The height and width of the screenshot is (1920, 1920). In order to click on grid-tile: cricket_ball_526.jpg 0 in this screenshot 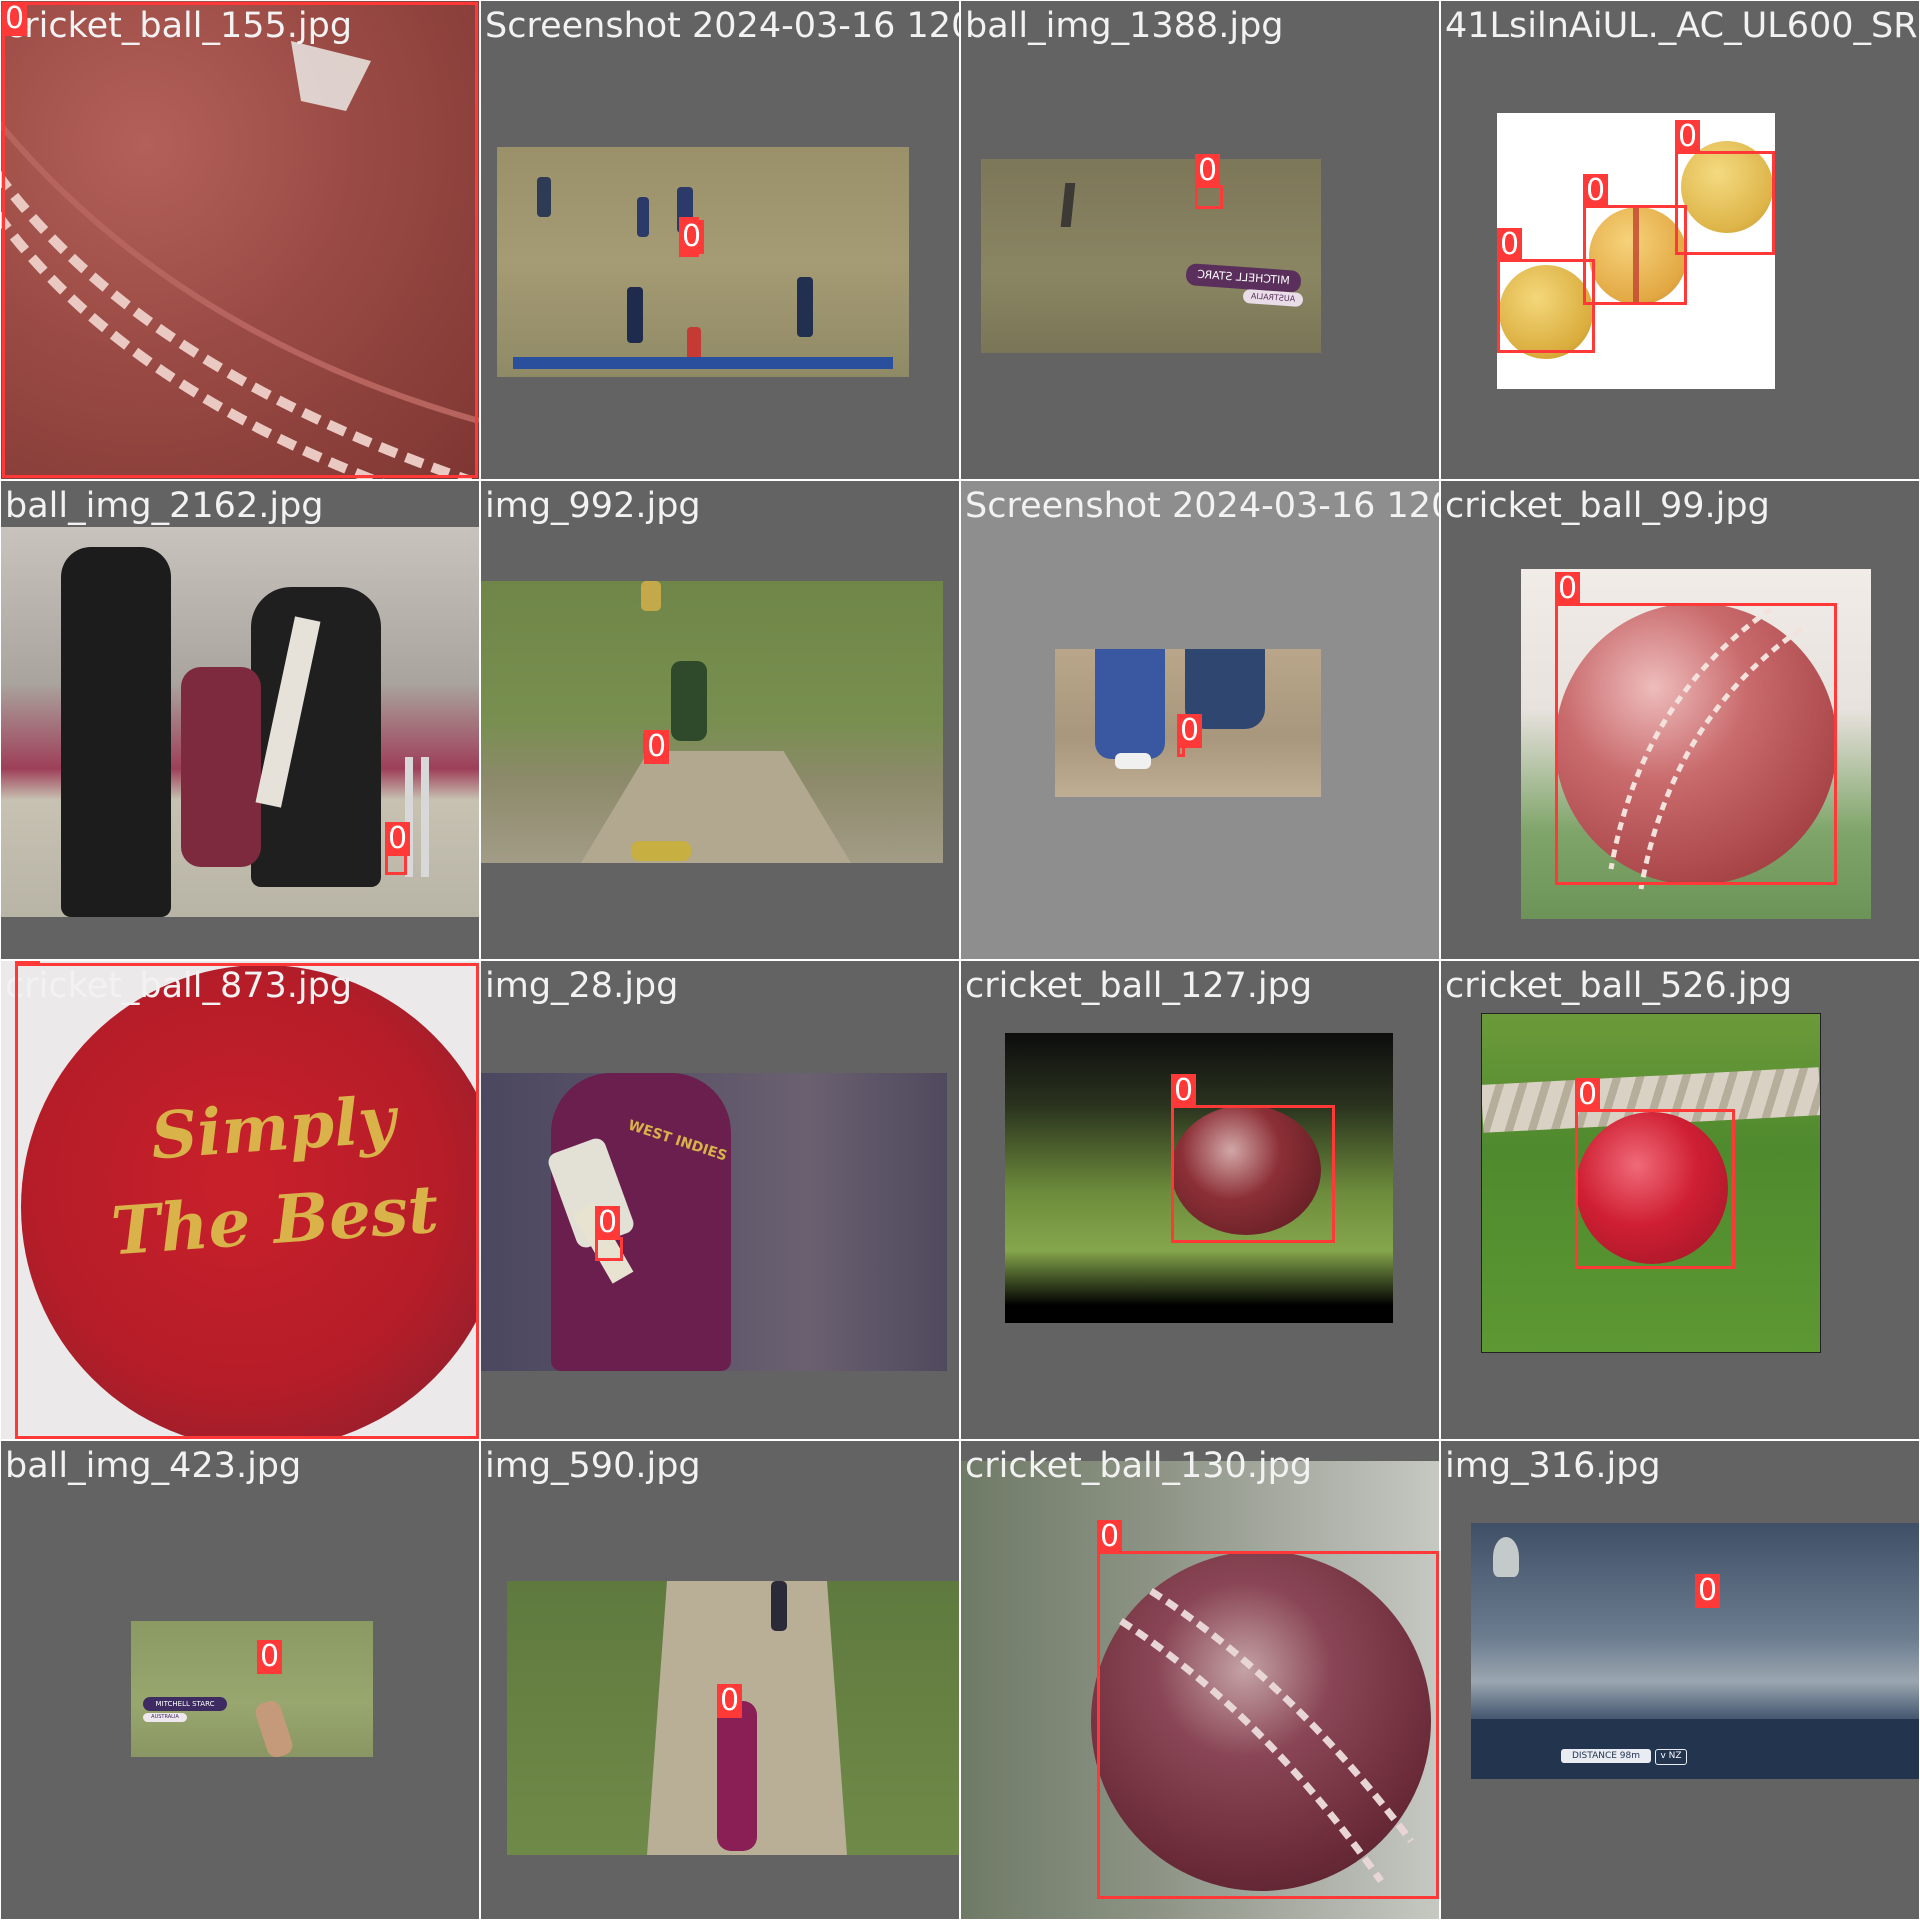, I will do `click(1680, 1200)`.